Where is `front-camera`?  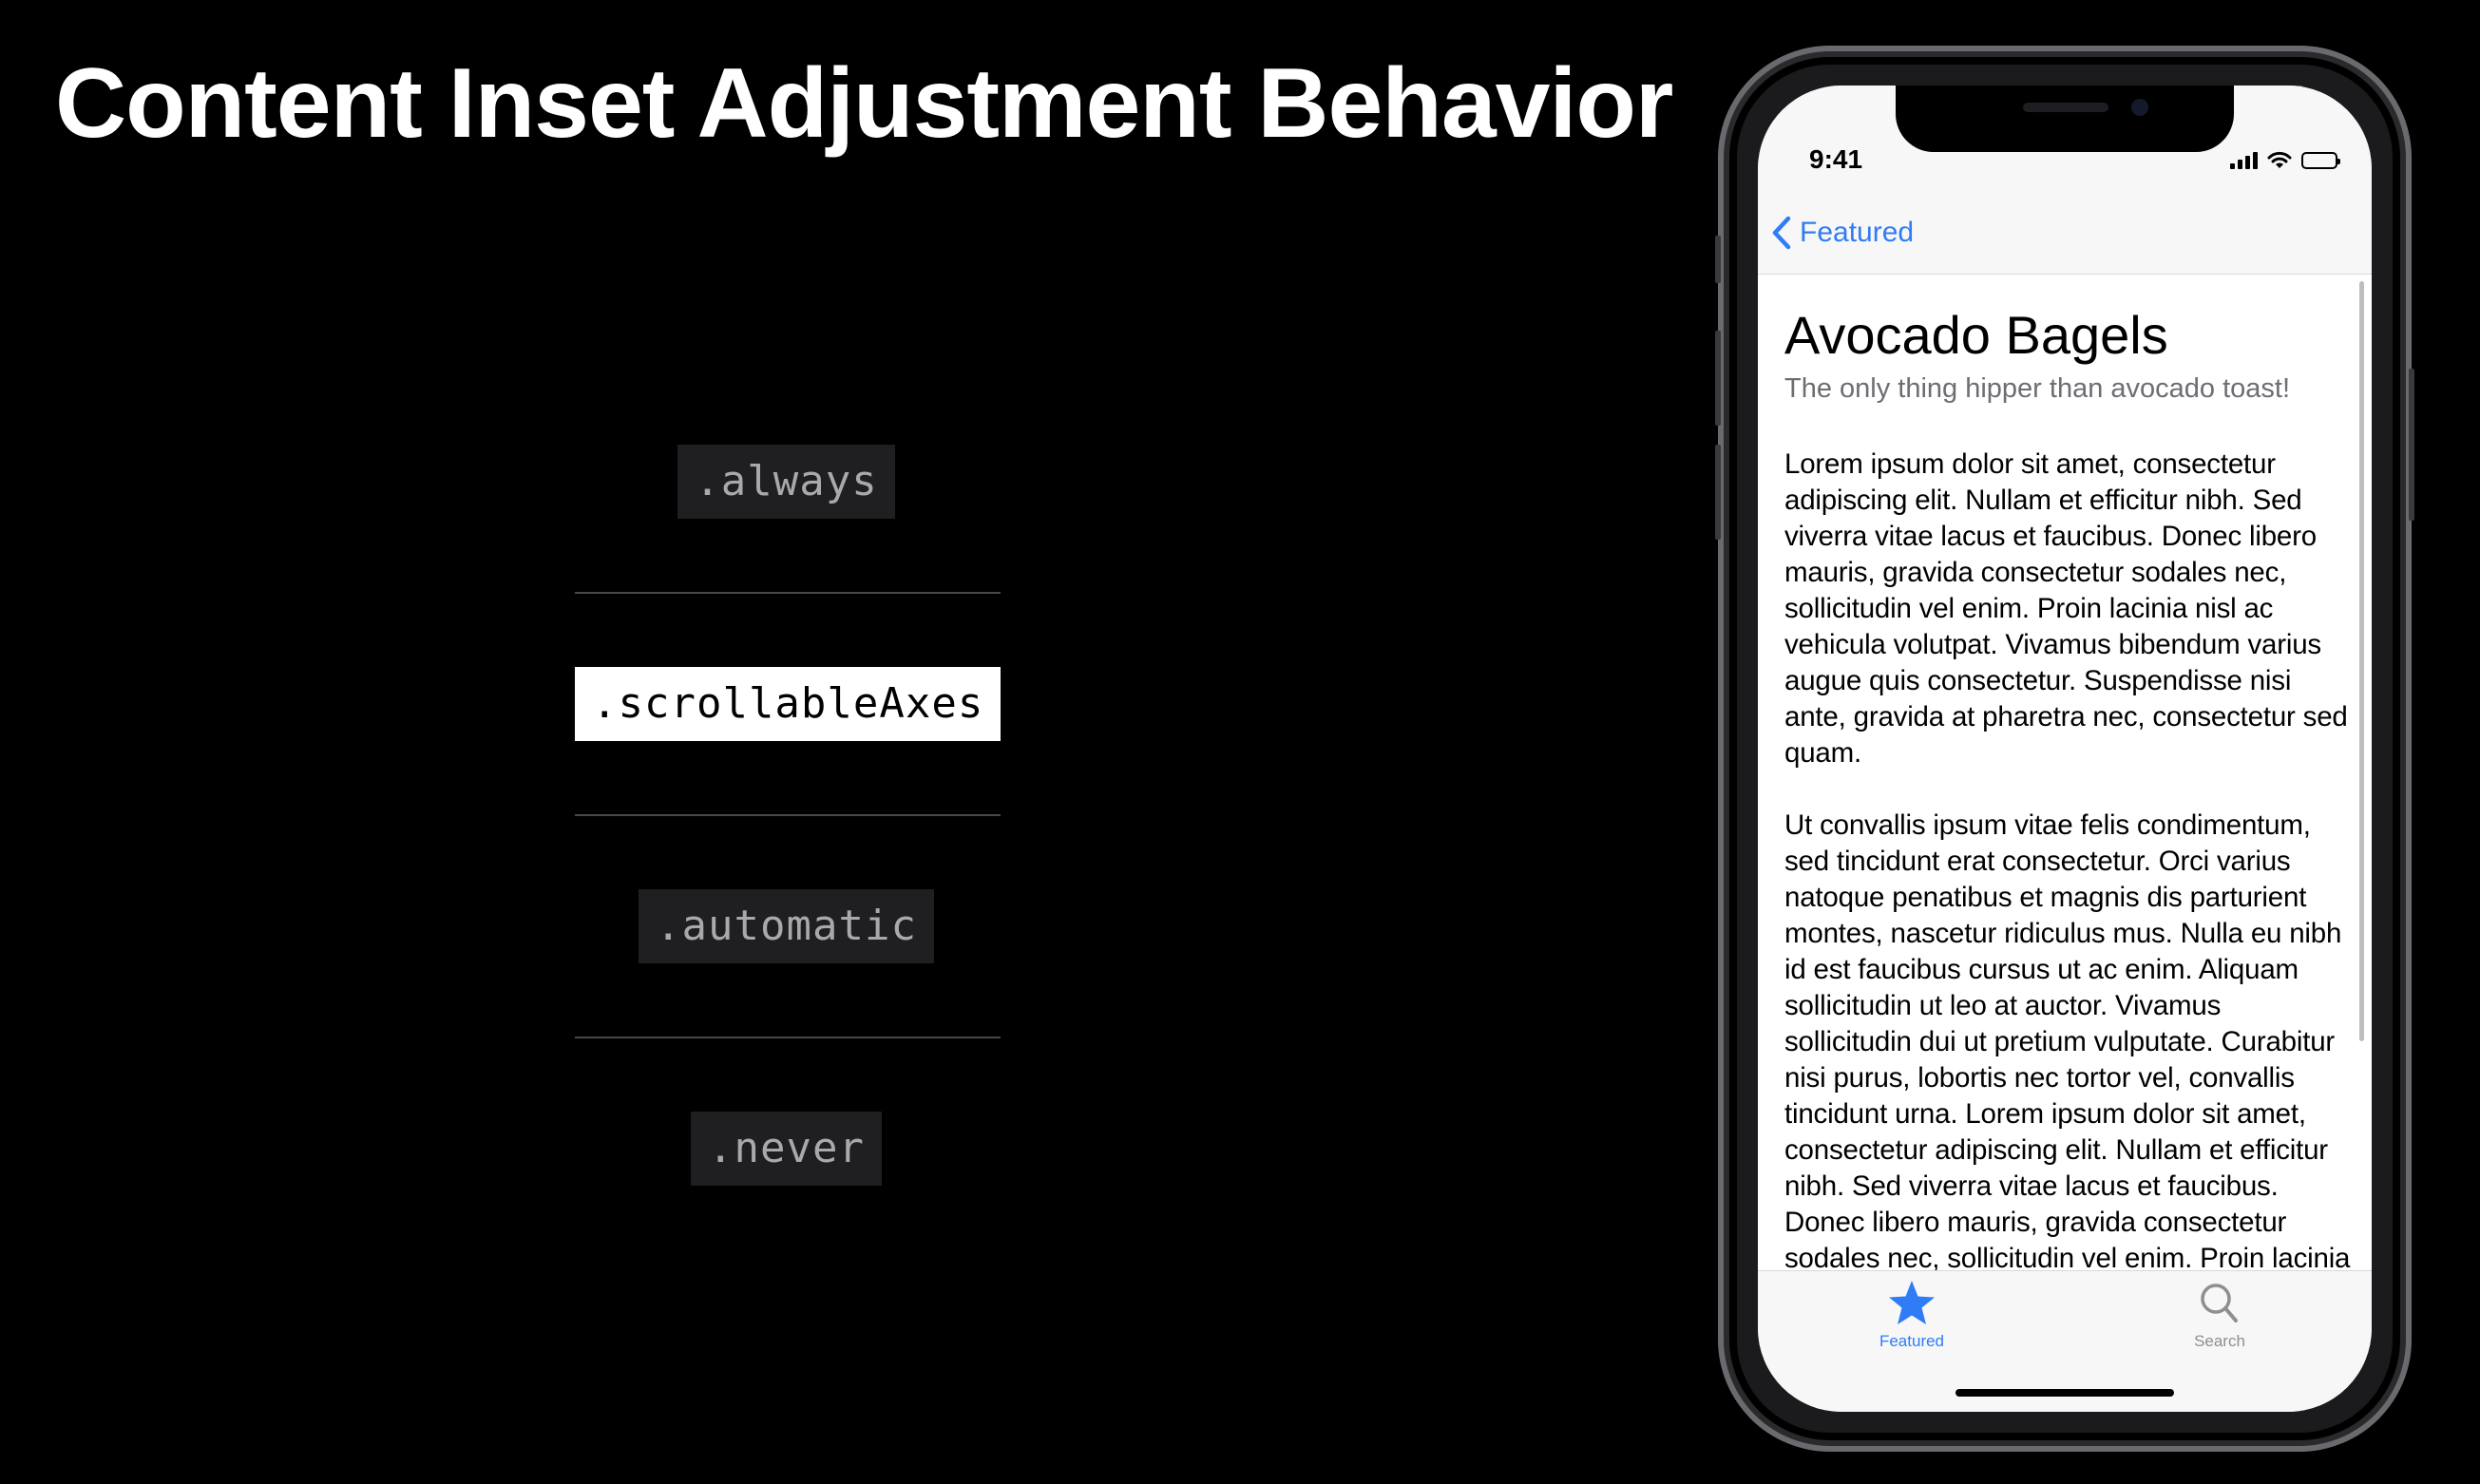
front-camera is located at coordinates (2139, 107).